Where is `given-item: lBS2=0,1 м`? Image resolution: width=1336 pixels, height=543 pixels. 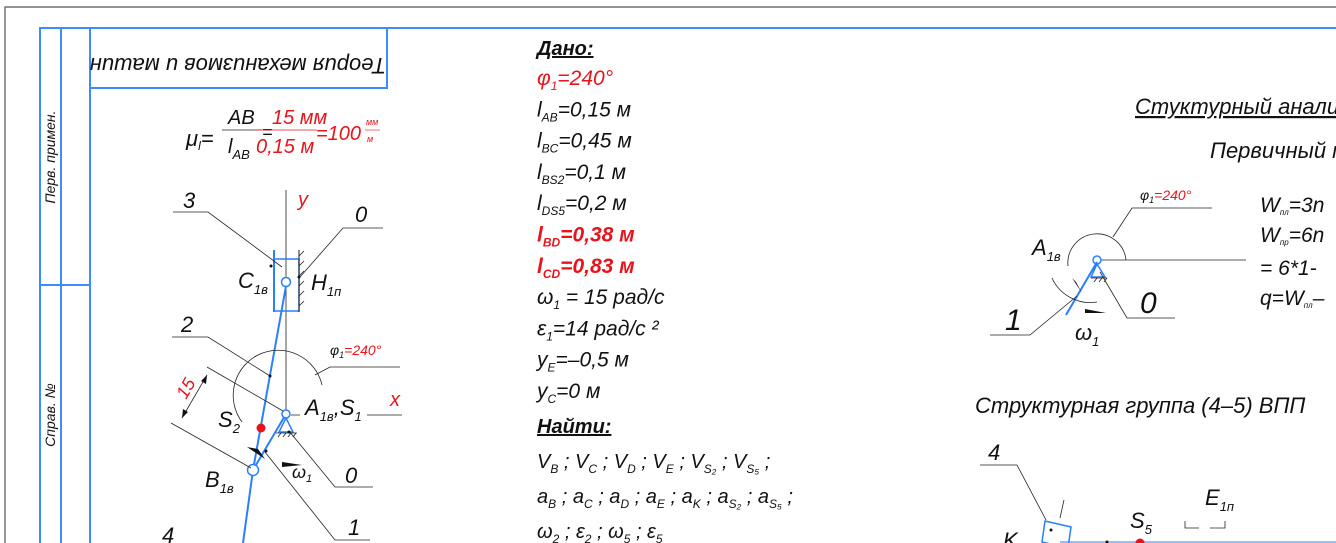 given-item: lBS2=0,1 м is located at coordinates (581, 174).